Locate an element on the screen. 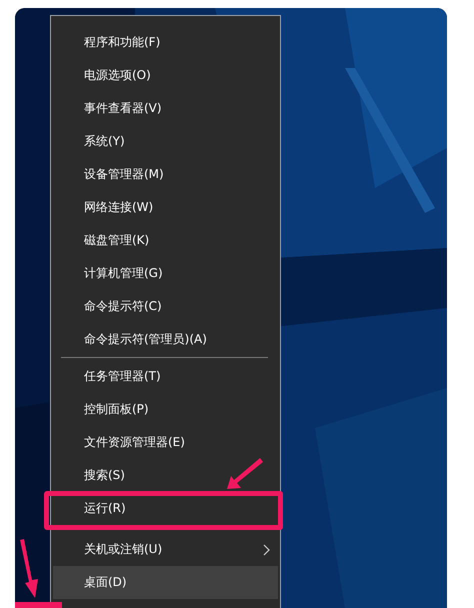  menu-item: 搜索(S) is located at coordinates (165, 475).